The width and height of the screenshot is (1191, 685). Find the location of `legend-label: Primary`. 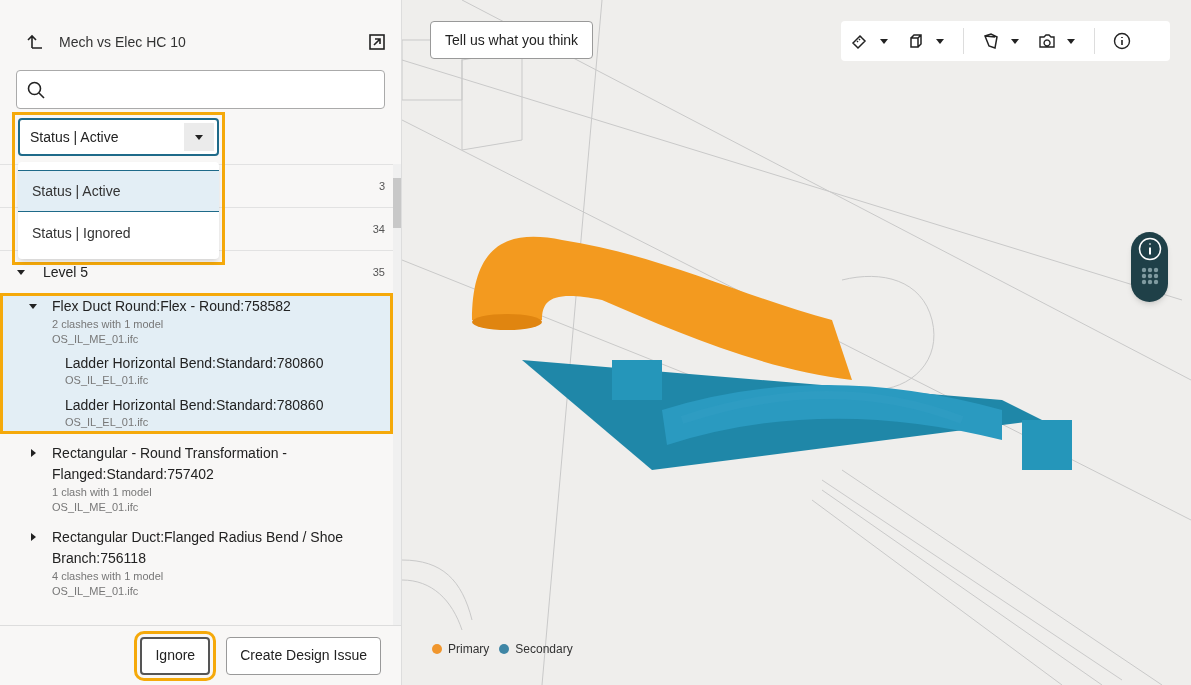

legend-label: Primary is located at coordinates (469, 649).